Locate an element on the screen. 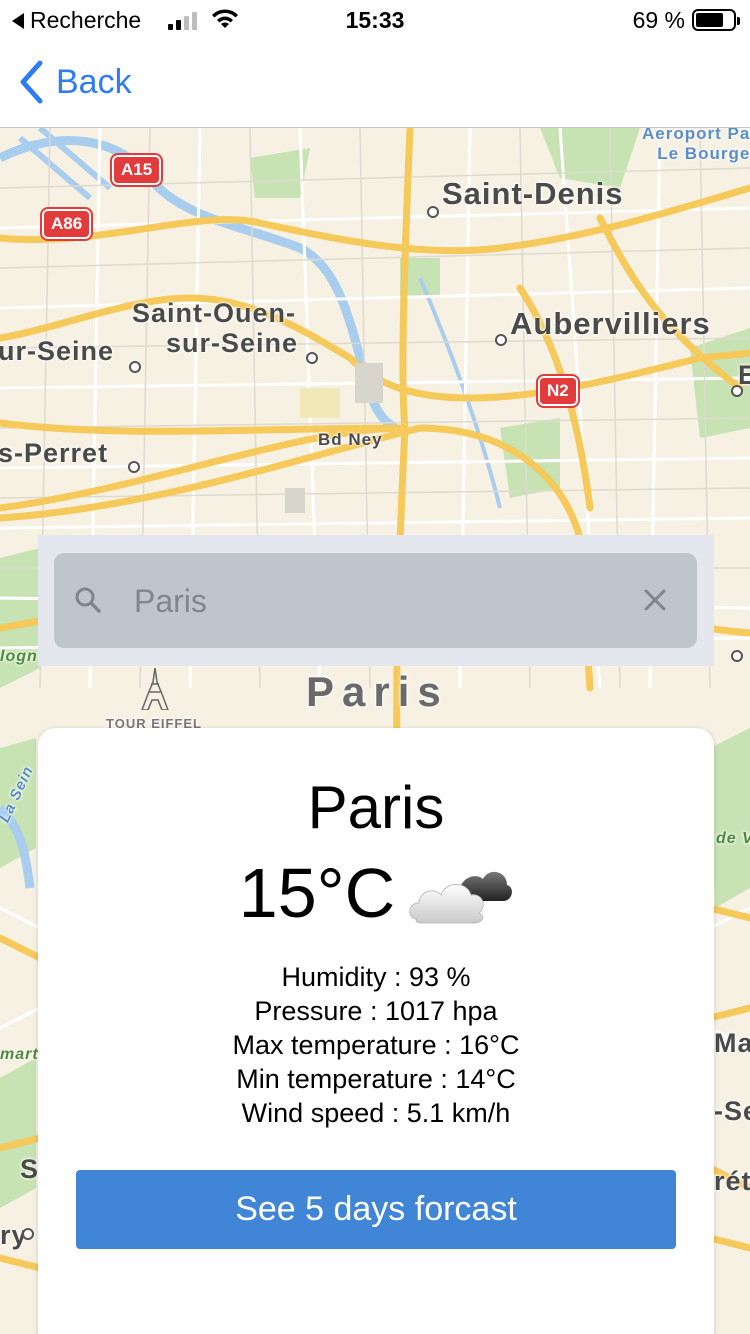 The width and height of the screenshot is (750, 1334). pressure: Pressure : 1017 hpa is located at coordinates (376, 1011).